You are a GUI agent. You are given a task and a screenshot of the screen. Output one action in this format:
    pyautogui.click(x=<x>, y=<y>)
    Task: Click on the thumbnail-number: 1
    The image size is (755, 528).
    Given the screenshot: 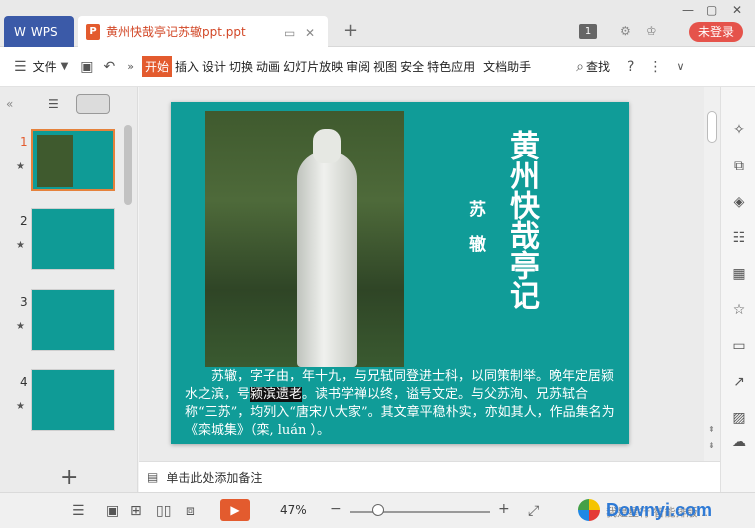 What is the action you would take?
    pyautogui.click(x=24, y=142)
    